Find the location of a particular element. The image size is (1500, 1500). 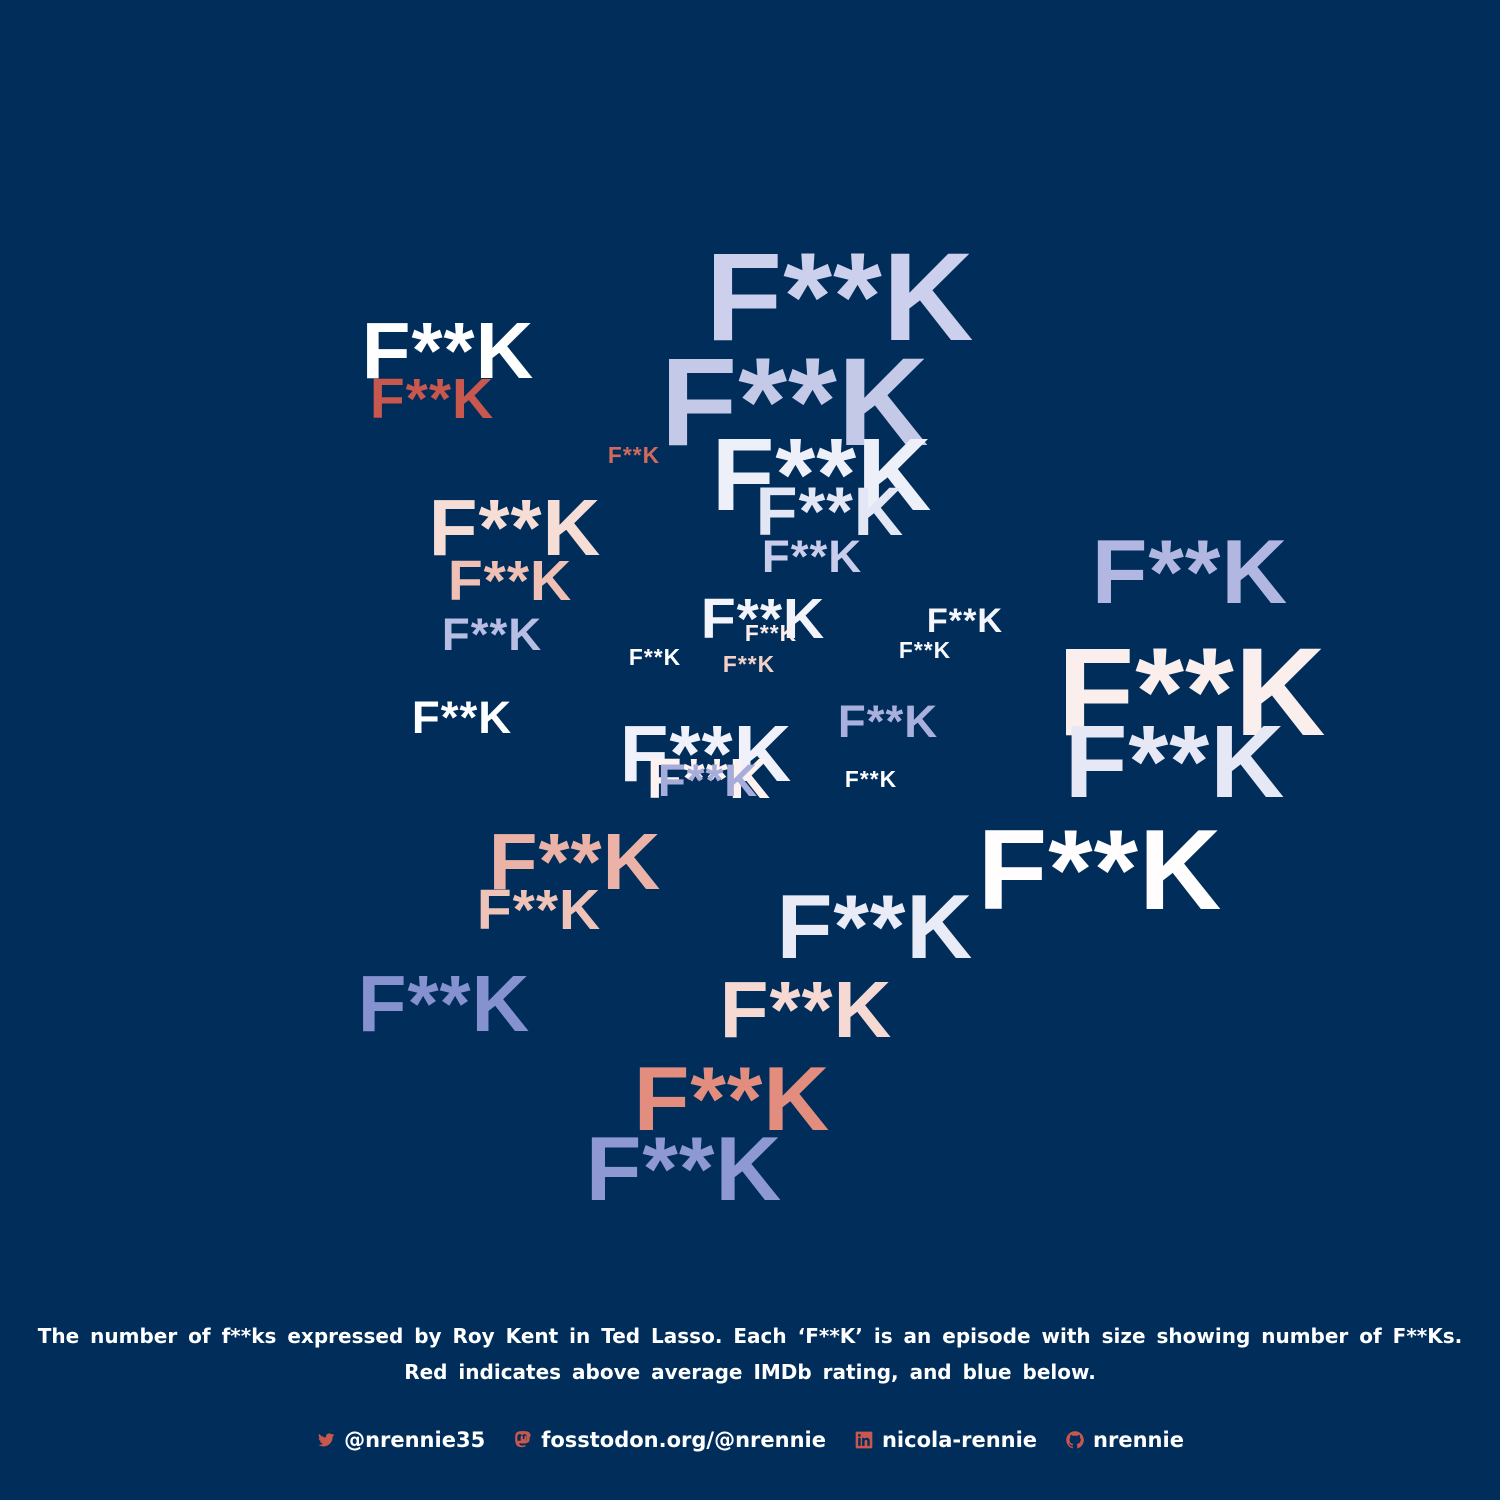

linkedin-handle: nicola-rennie is located at coordinates (959, 1440).